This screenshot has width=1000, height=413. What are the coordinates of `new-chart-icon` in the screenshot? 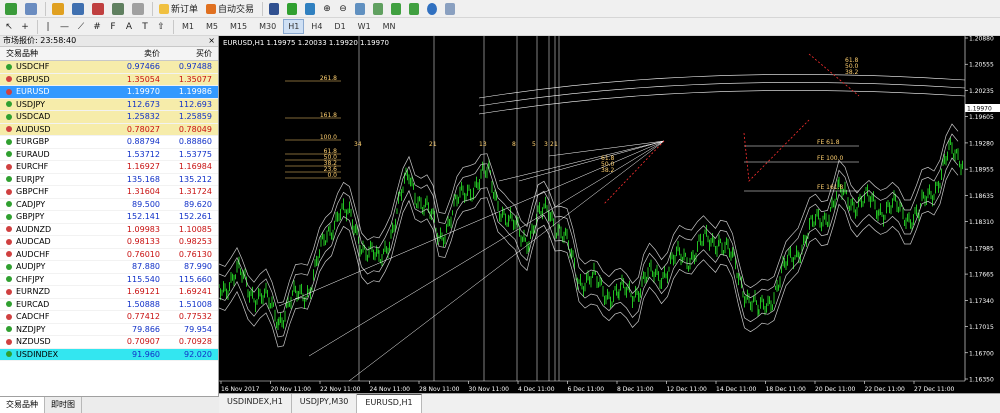 It's located at (11, 8).